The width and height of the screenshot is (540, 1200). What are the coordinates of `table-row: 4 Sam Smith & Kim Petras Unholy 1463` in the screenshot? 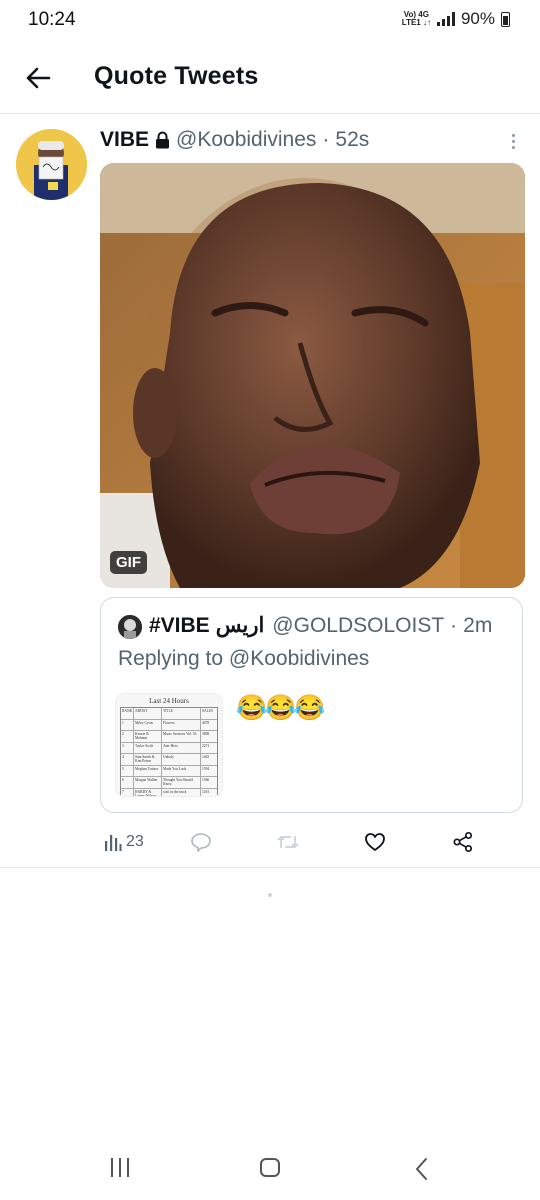 It's located at (169, 760).